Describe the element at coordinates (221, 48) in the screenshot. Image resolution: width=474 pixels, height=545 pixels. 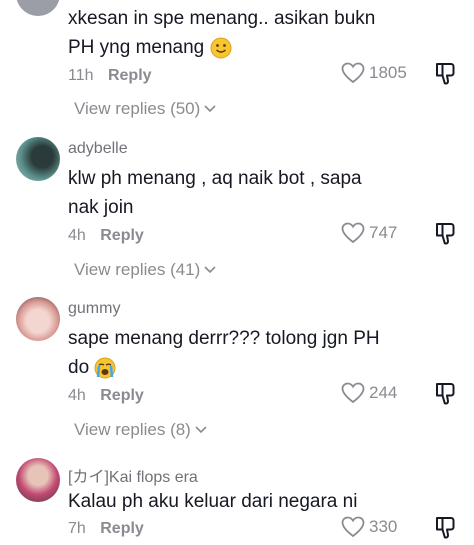
I see `slight-smile-emoji` at that location.